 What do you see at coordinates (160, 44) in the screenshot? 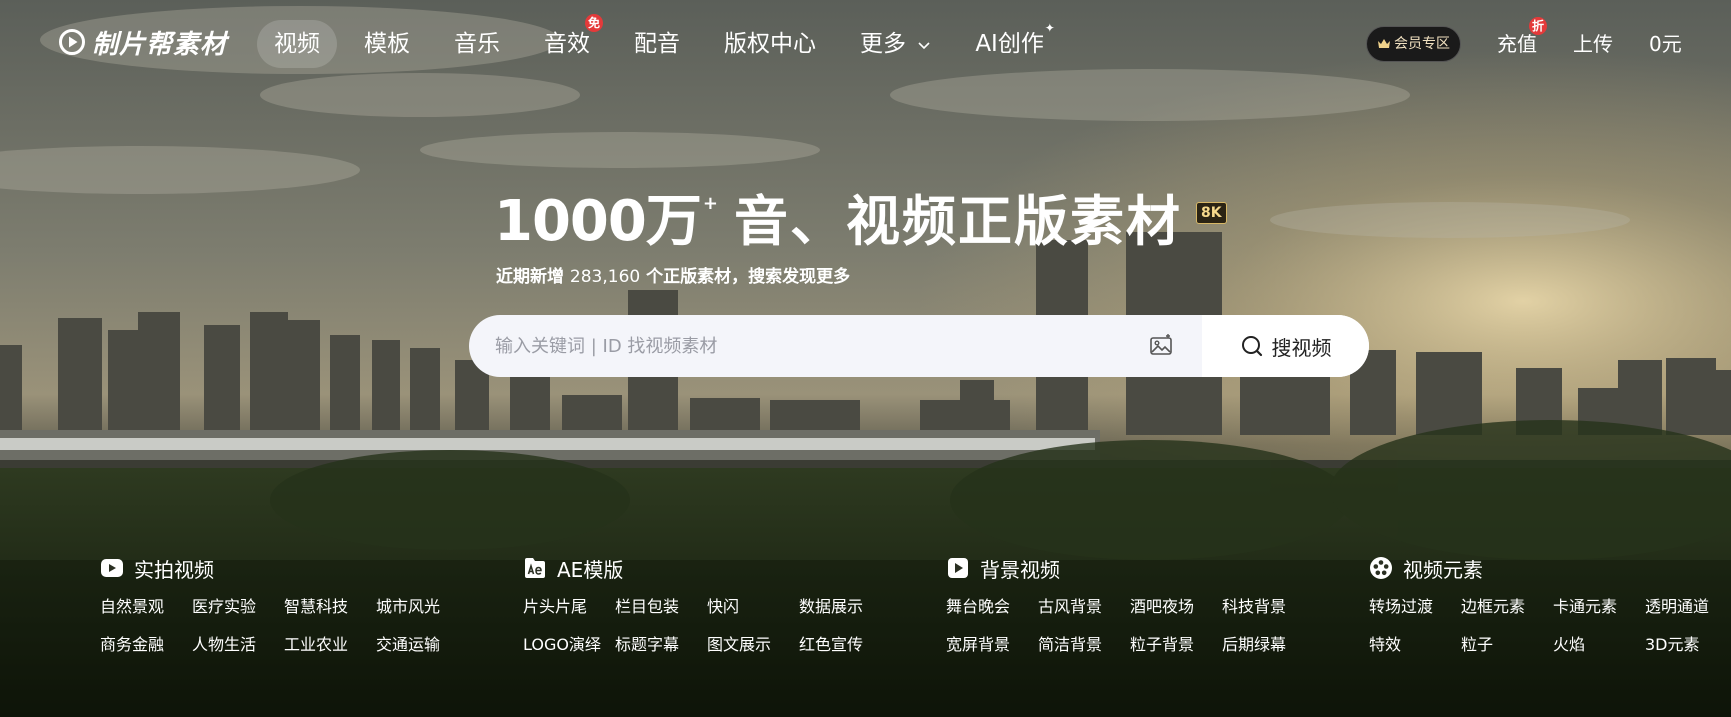
I see `brand-name: 制片帮素材` at bounding box center [160, 44].